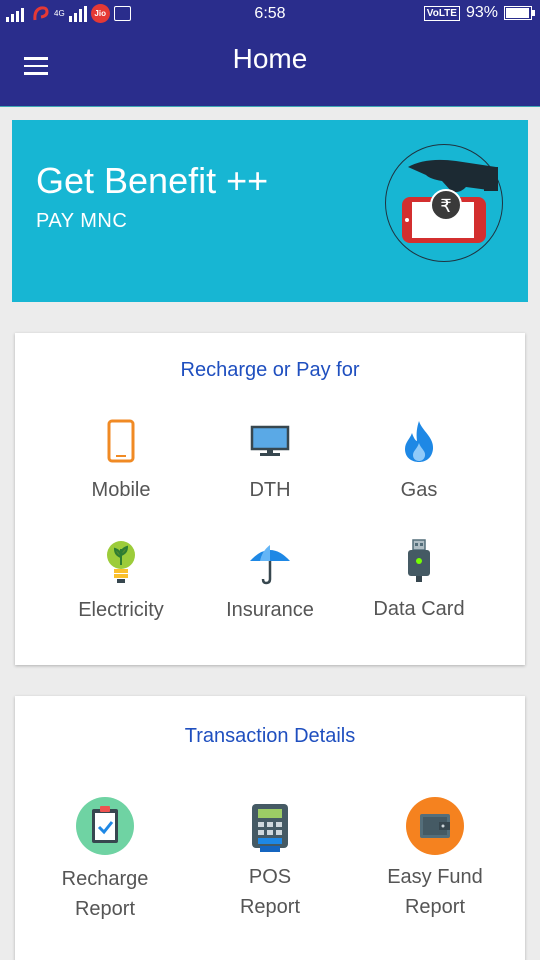 The width and height of the screenshot is (540, 960). Describe the element at coordinates (419, 441) in the screenshot. I see `flame-icon` at that location.